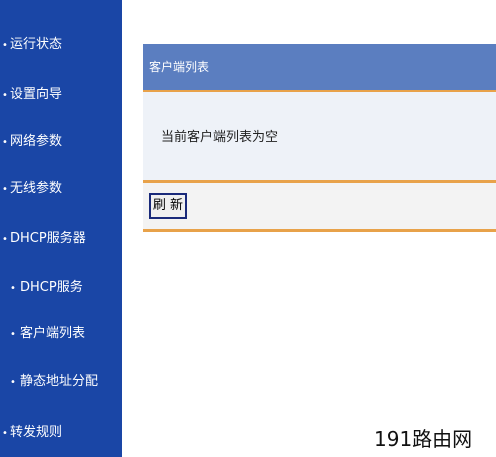  Describe the element at coordinates (36, 141) in the screenshot. I see `sidebar-item-label: 网络参数` at that location.